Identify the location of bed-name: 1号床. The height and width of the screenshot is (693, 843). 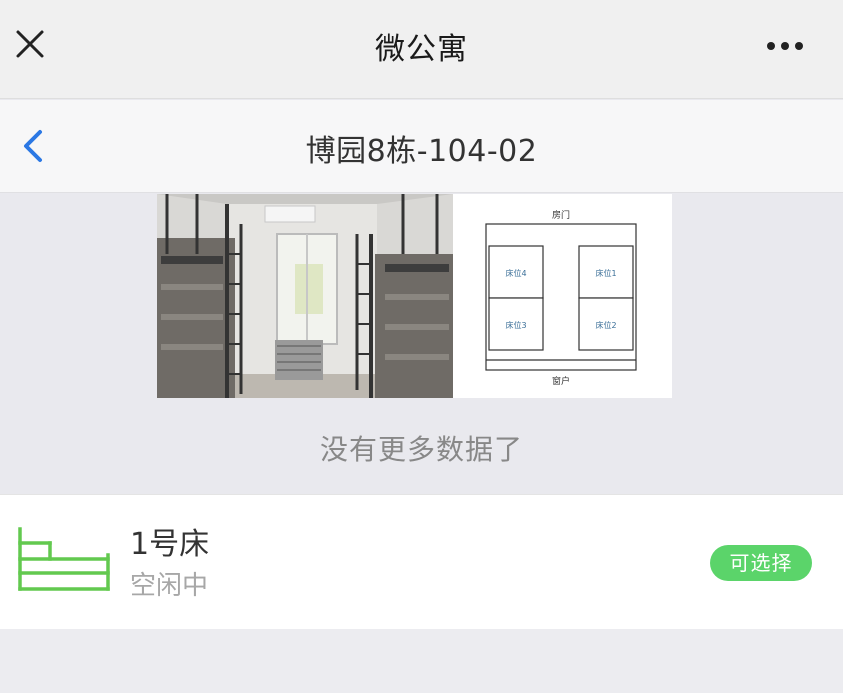
(170, 544).